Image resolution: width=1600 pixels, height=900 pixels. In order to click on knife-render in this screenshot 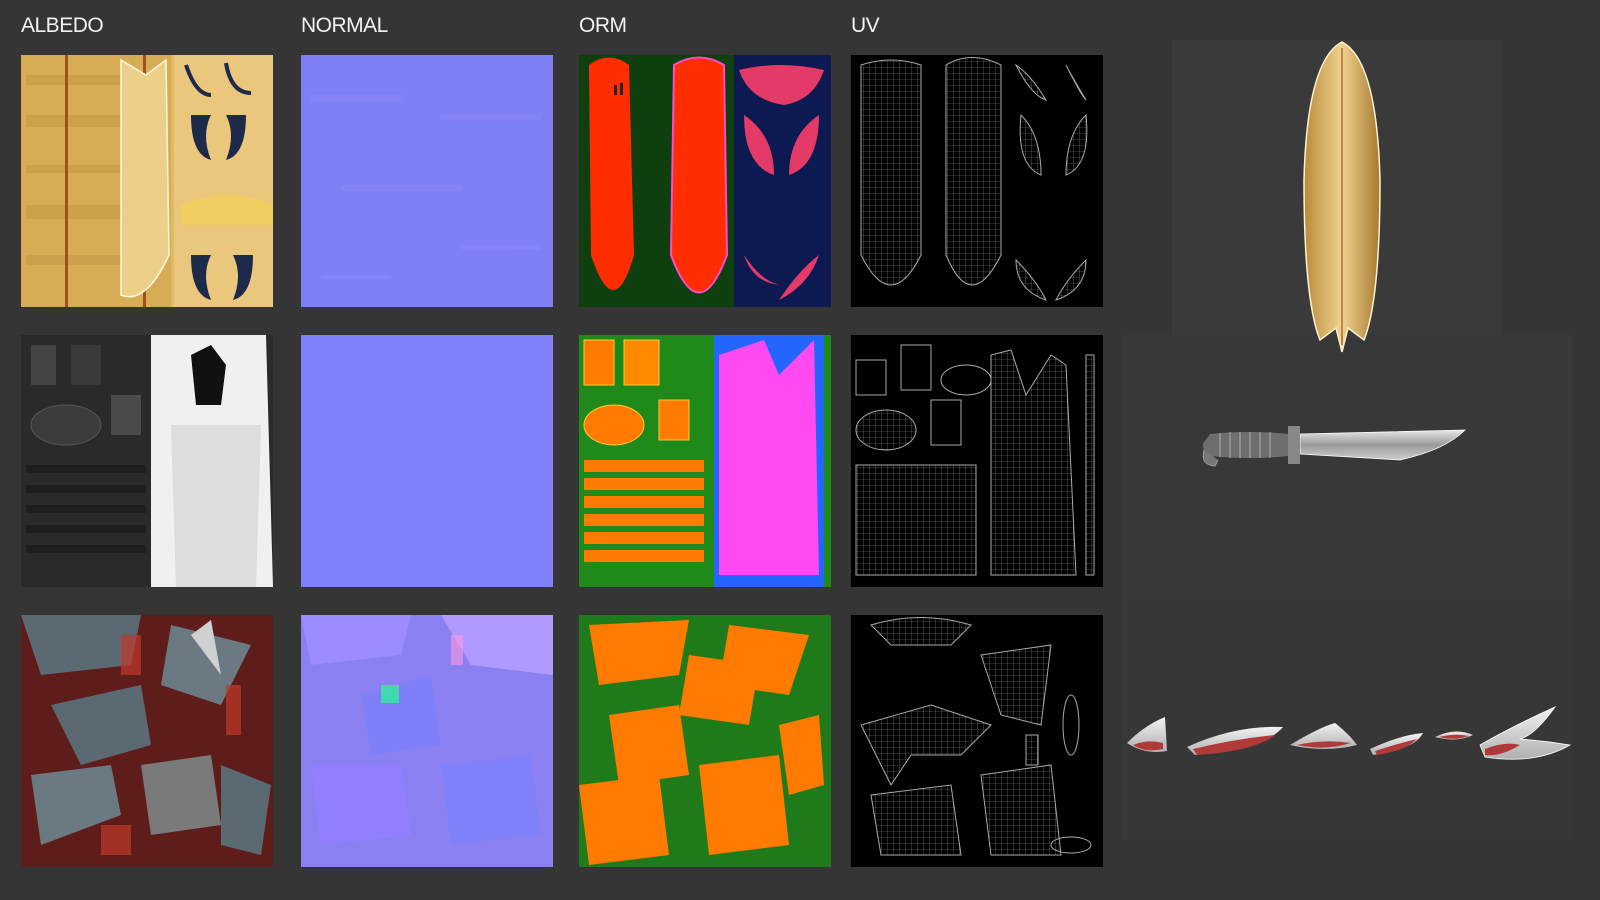, I will do `click(1335, 445)`.